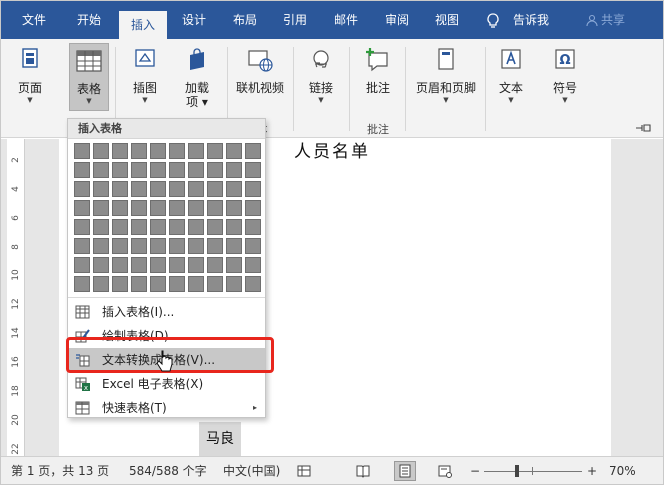 This screenshot has height=485, width=664. I want to click on zoom-level: 70%, so click(622, 471).